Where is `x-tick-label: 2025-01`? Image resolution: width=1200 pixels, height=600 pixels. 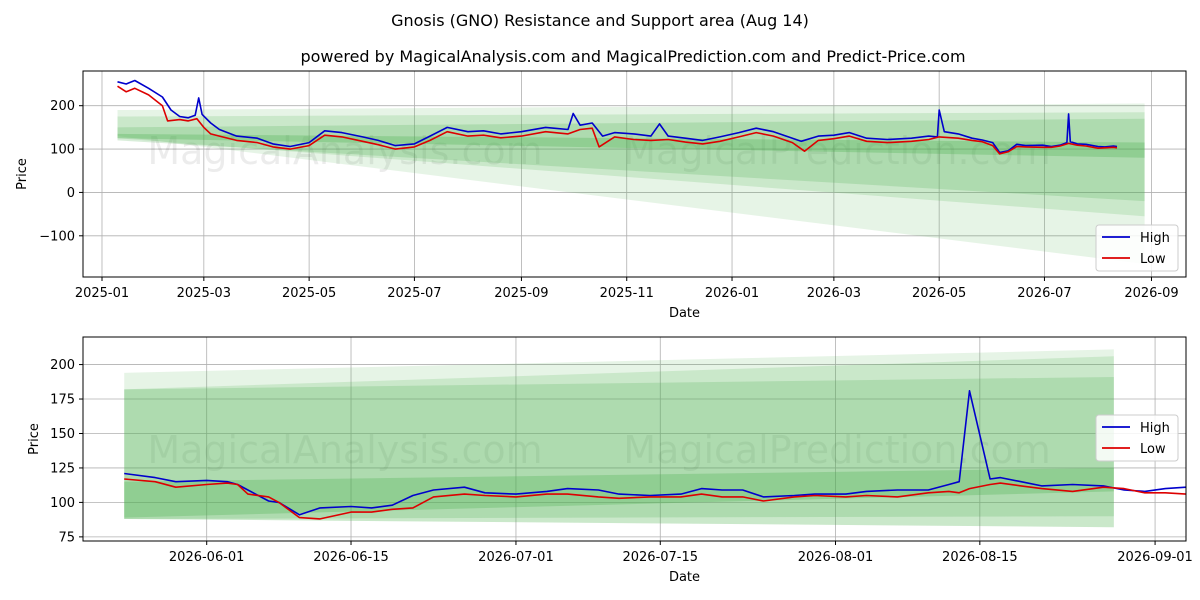 x-tick-label: 2025-01 is located at coordinates (102, 293).